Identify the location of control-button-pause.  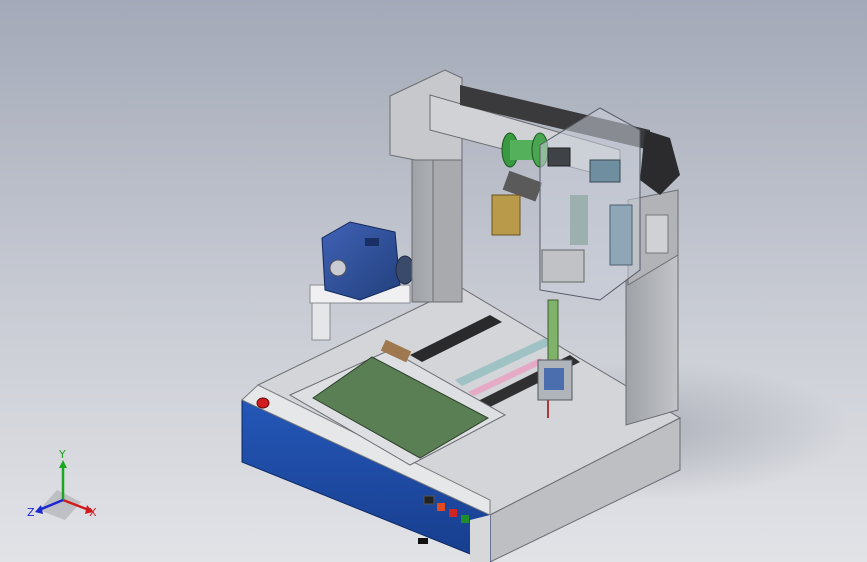
(453, 513).